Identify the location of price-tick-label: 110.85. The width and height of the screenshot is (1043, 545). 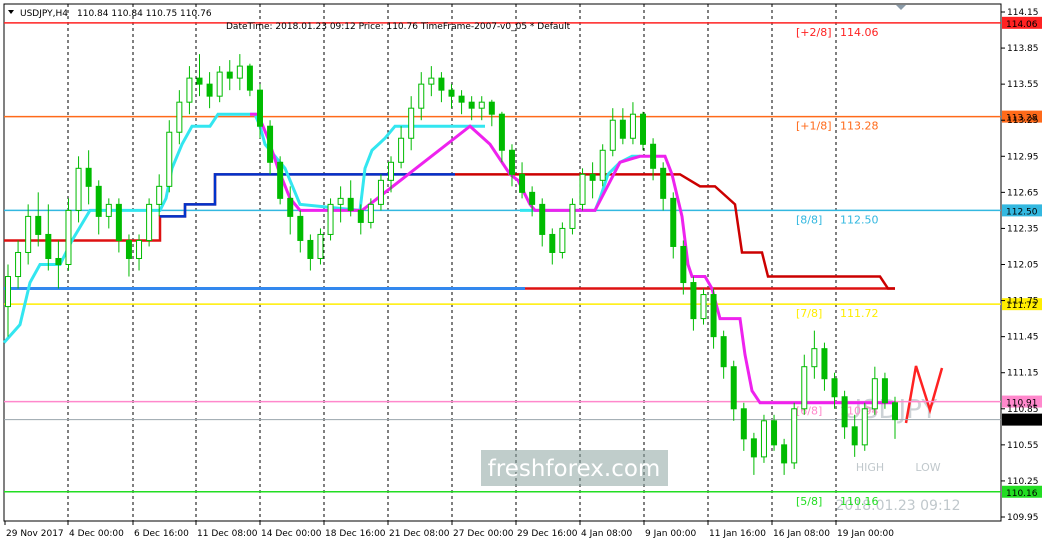
(1023, 410).